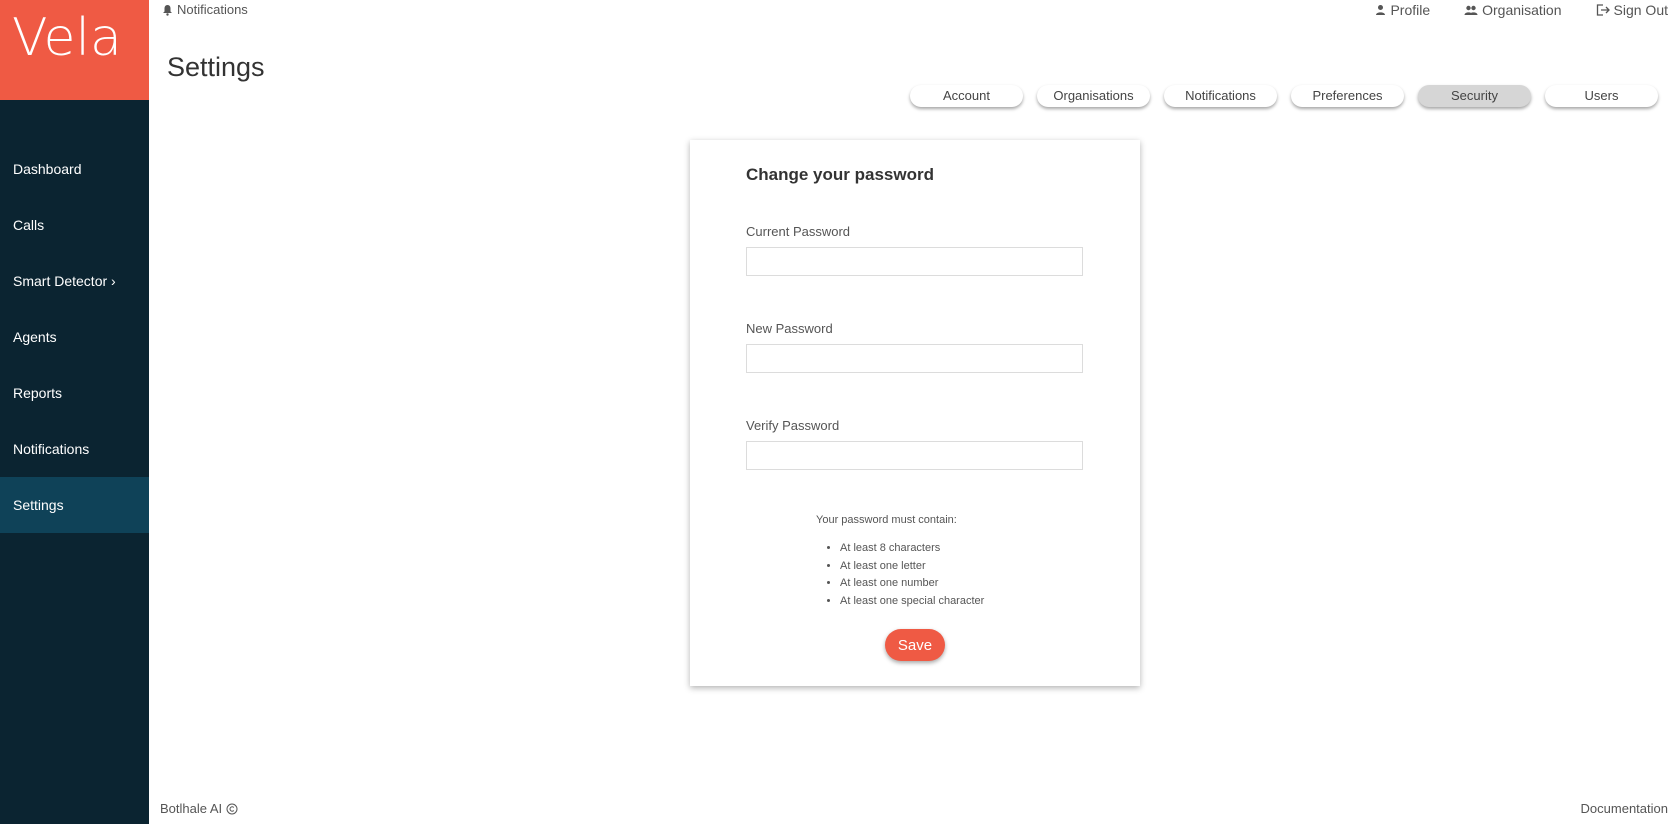  I want to click on sidebar-item-agents: Agents, so click(74, 337).